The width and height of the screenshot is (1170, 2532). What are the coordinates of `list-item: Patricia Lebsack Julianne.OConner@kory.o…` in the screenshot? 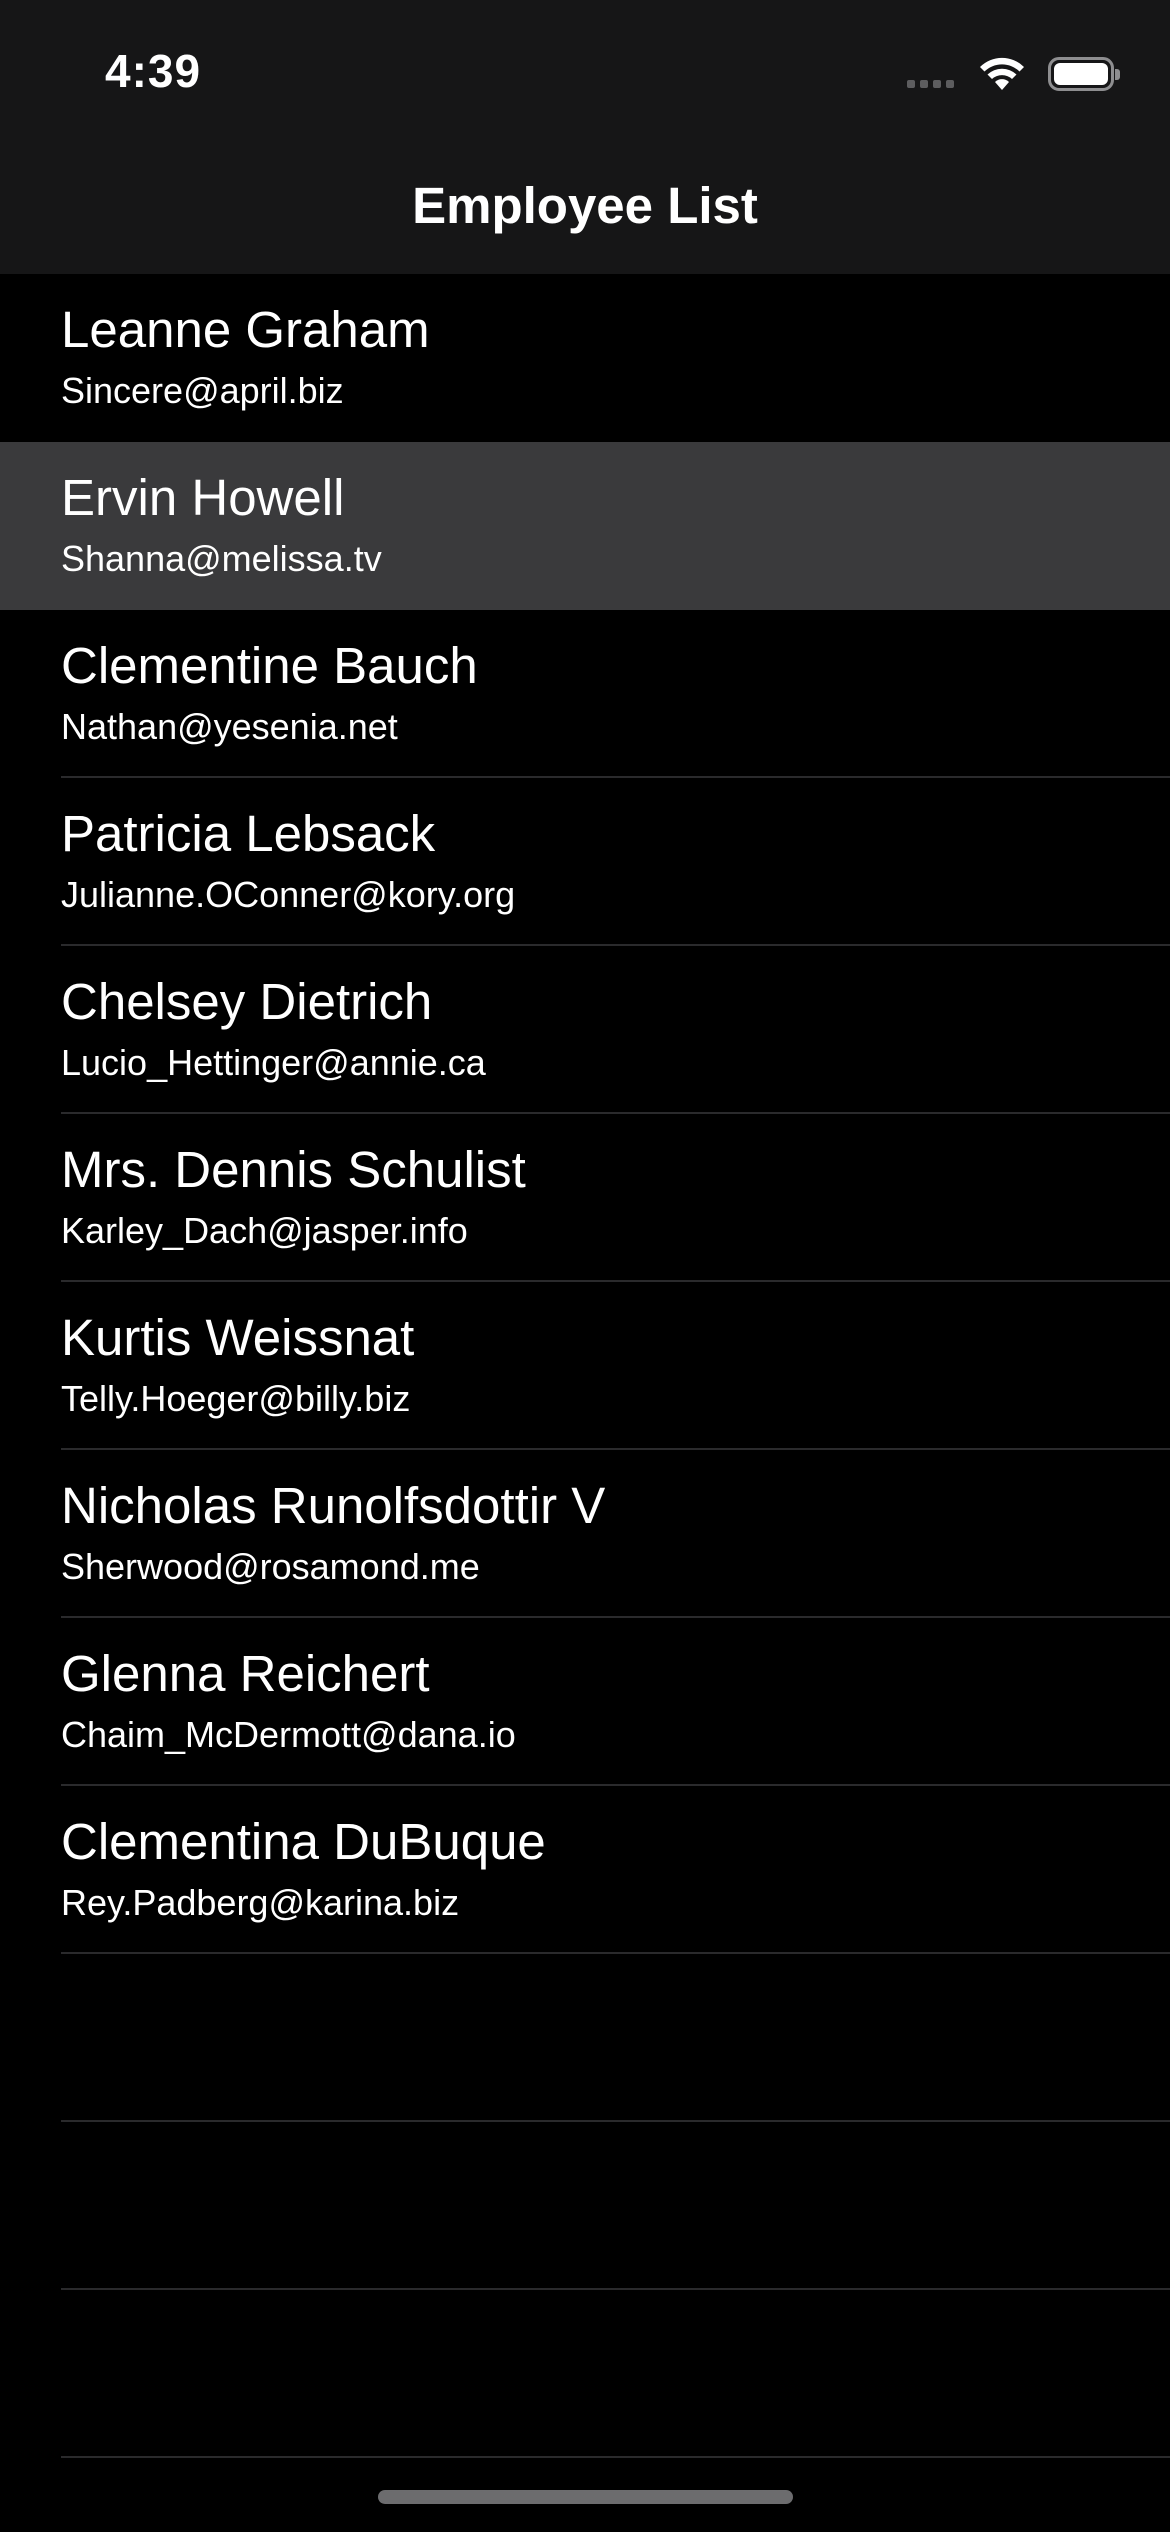 It's located at (585, 862).